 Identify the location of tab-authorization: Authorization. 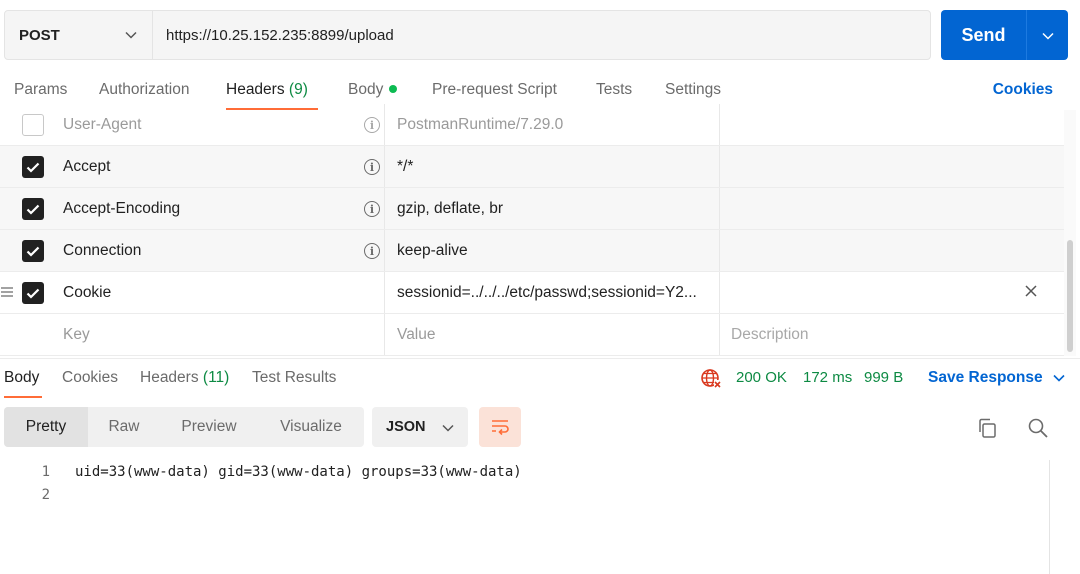
(144, 90).